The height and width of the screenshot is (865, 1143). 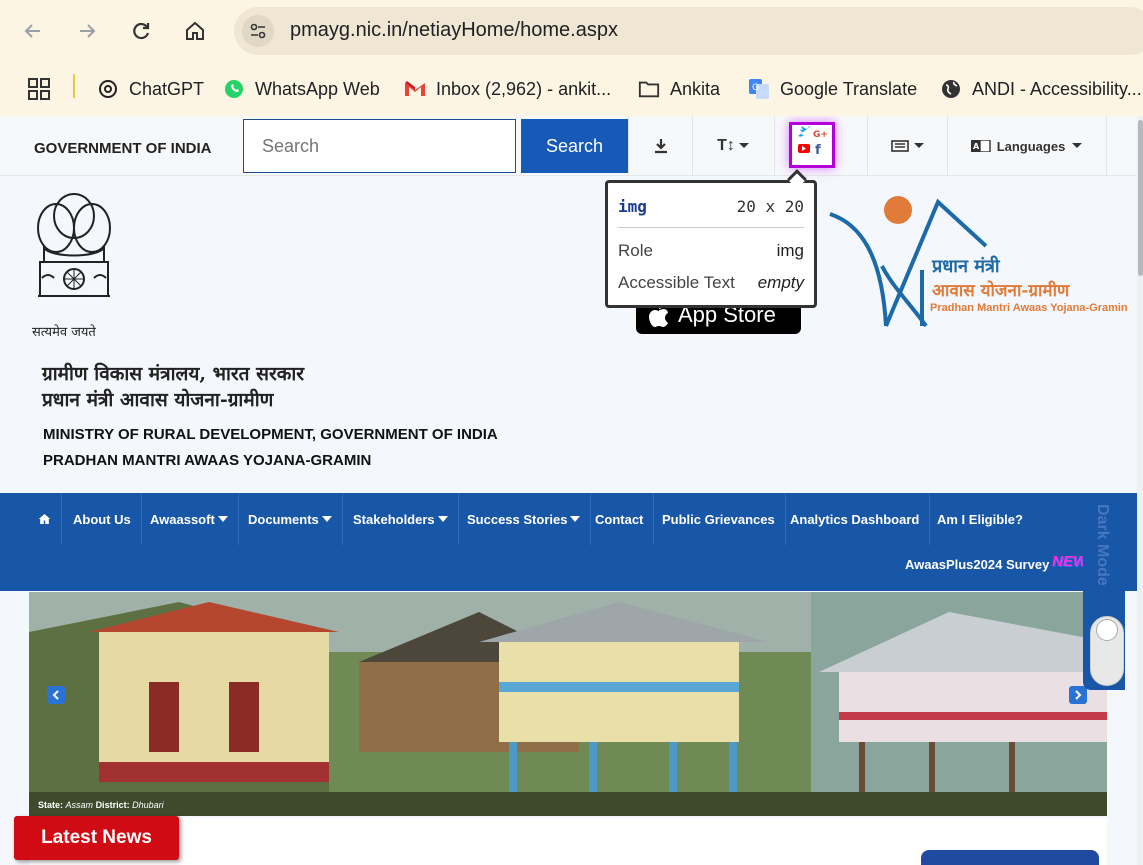 I want to click on nav-survey-link: AwaasPlus2024 Survey, so click(x=977, y=564).